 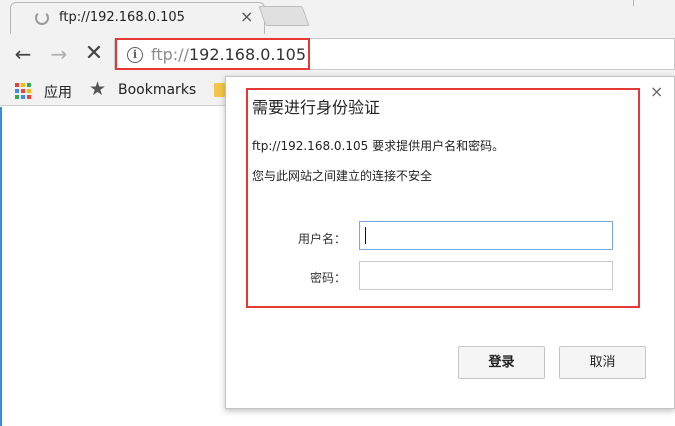 What do you see at coordinates (157, 90) in the screenshot?
I see `bookmarks-label: Bookmarks` at bounding box center [157, 90].